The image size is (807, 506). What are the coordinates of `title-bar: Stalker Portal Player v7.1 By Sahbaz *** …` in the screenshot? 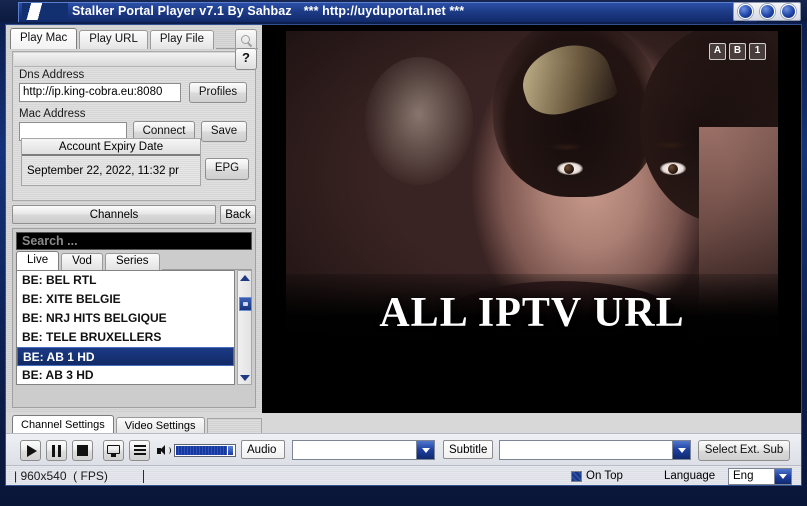 It's located at (403, 11).